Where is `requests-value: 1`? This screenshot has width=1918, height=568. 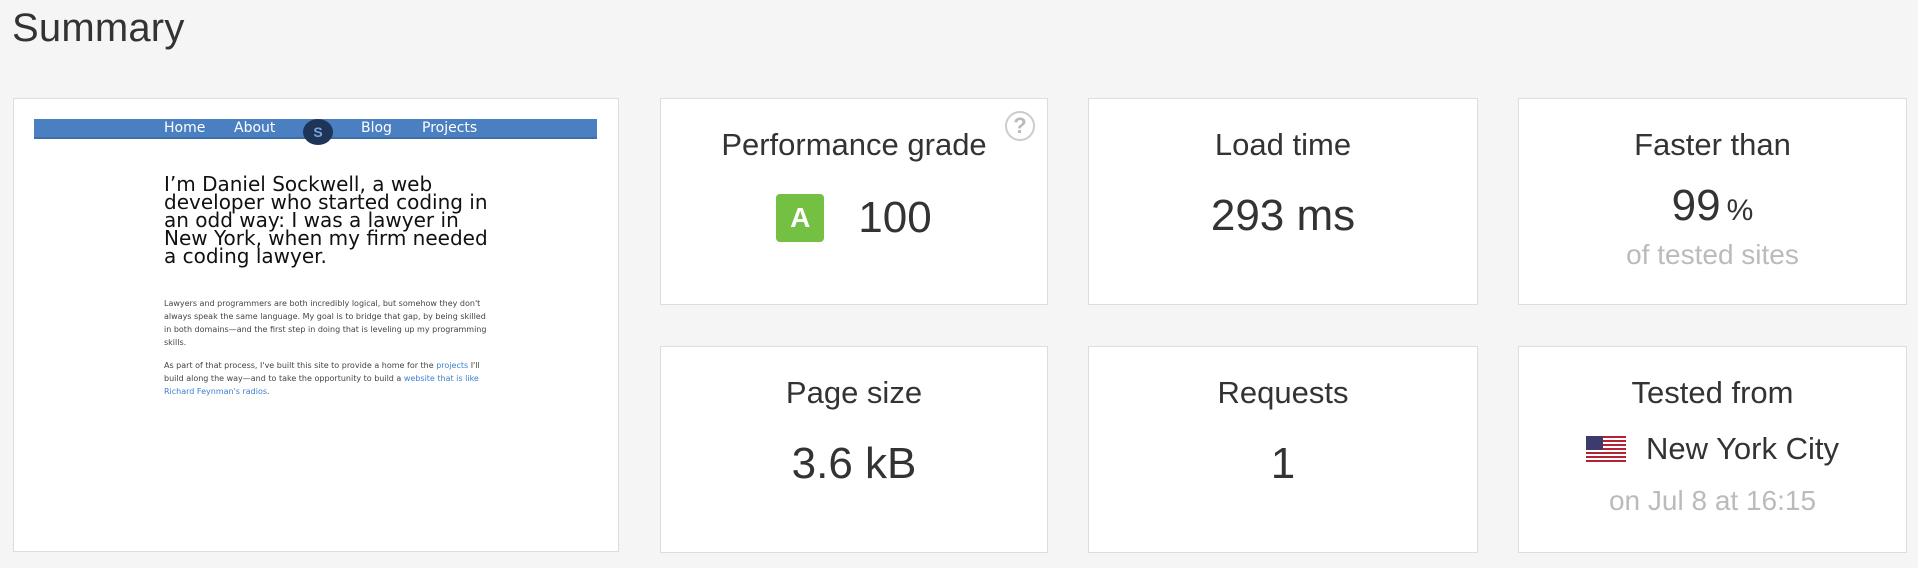 requests-value: 1 is located at coordinates (1283, 463).